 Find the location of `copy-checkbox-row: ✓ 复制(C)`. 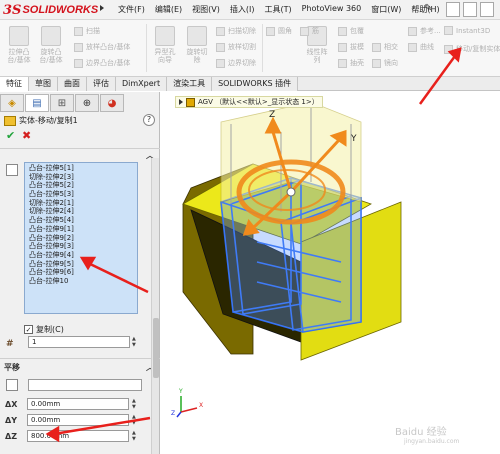

copy-checkbox-row: ✓ 复制(C) is located at coordinates (44, 329).